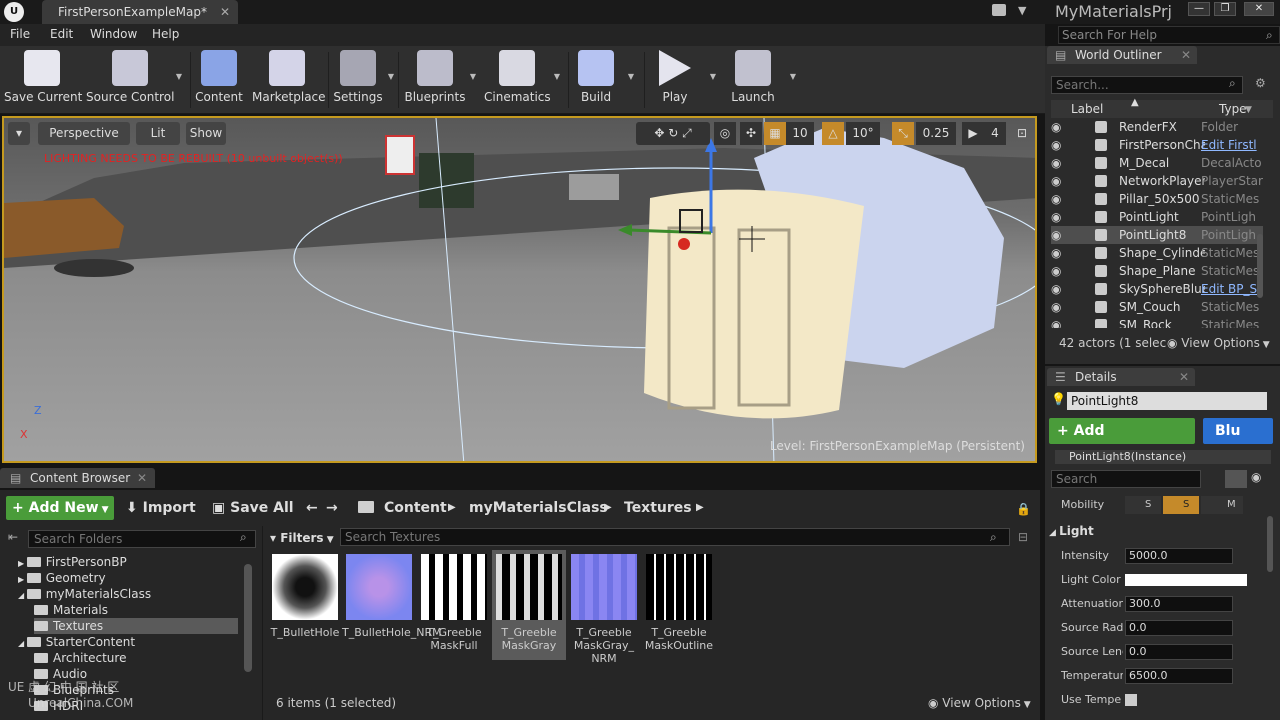  What do you see at coordinates (979, 703) in the screenshot?
I see `content-view-options: ◉ View Options ▼` at bounding box center [979, 703].